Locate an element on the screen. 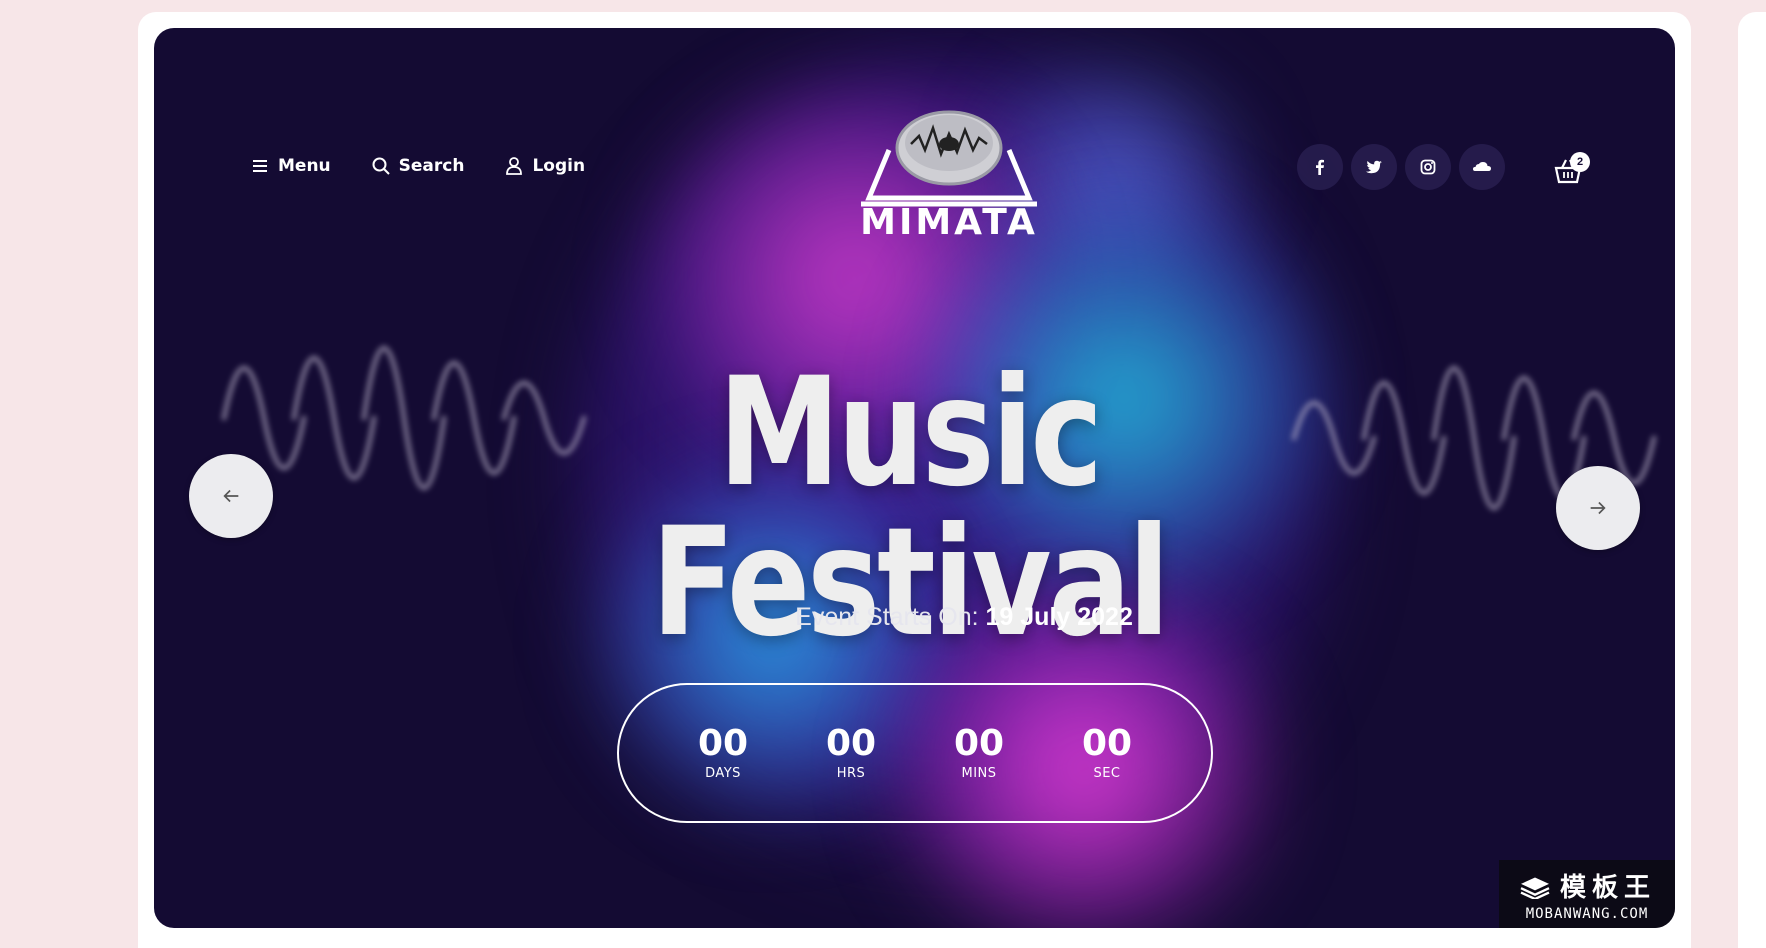 The width and height of the screenshot is (1766, 948). hours-label: HRS is located at coordinates (851, 773).